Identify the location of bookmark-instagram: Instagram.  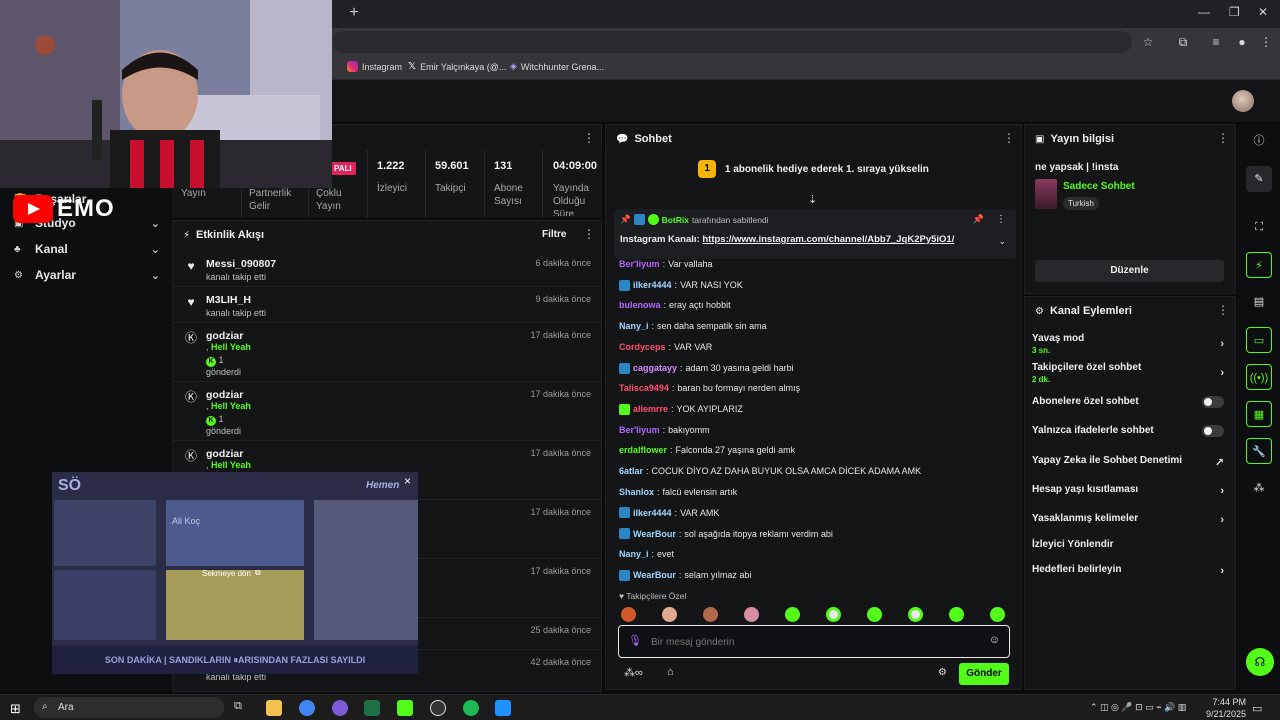
(374, 66).